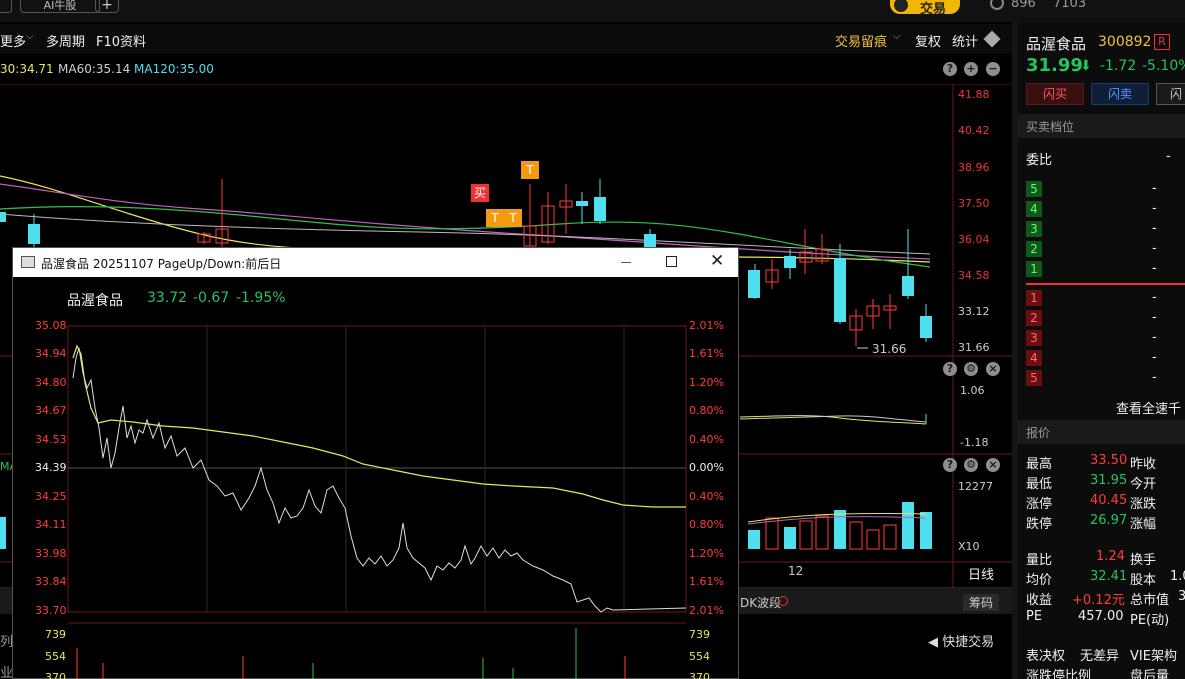 The width and height of the screenshot is (1185, 679). I want to click on more-menu: 更多, so click(13, 40).